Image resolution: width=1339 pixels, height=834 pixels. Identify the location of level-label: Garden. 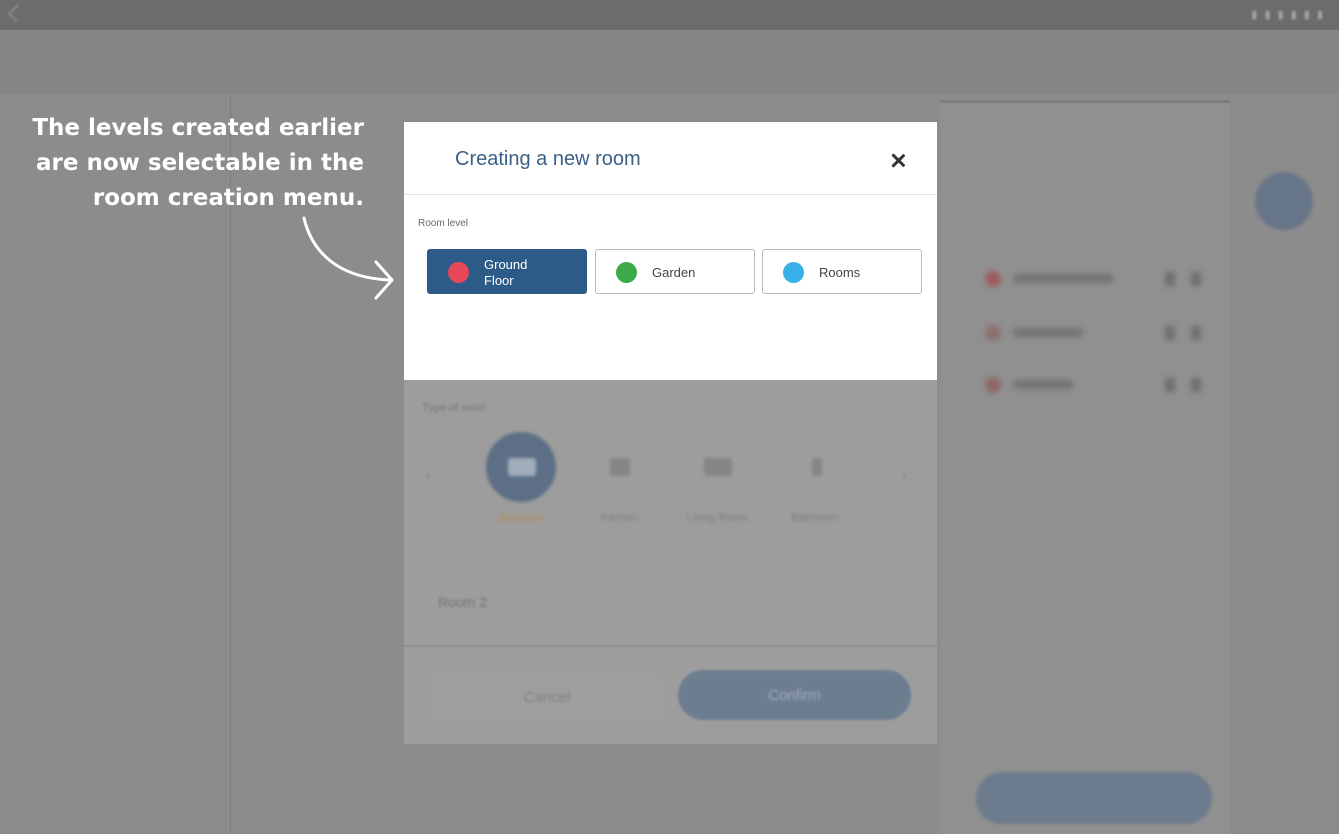
(674, 272).